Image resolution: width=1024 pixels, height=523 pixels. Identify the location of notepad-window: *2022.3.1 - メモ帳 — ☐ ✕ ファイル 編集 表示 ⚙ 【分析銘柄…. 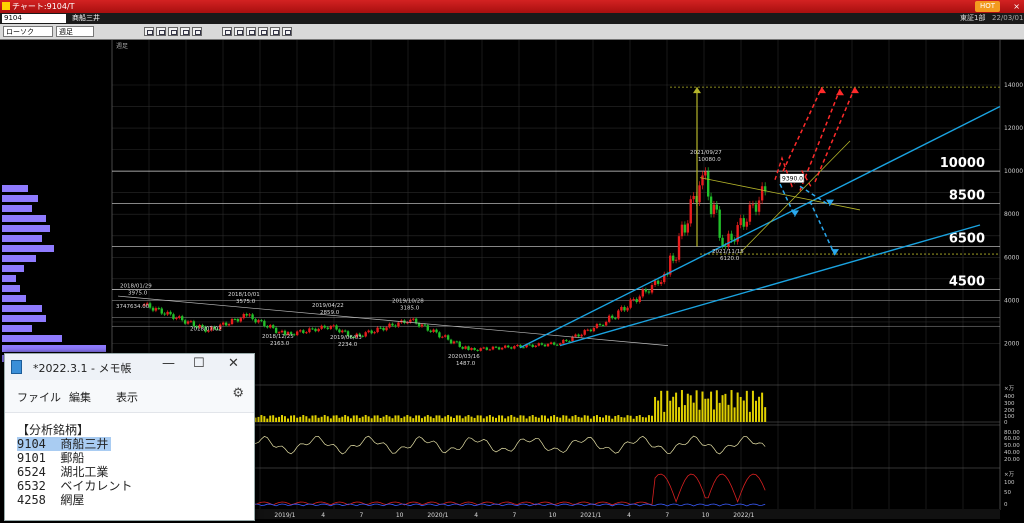
(129, 437).